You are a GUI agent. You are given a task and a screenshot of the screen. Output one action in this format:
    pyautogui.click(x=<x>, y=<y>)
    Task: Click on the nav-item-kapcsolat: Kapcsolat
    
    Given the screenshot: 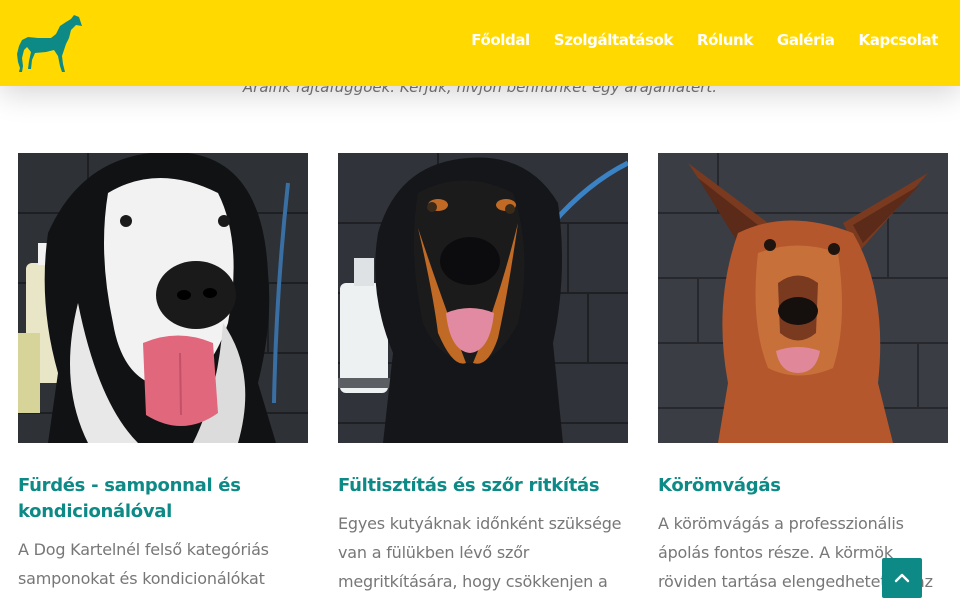 What is the action you would take?
    pyautogui.click(x=899, y=40)
    